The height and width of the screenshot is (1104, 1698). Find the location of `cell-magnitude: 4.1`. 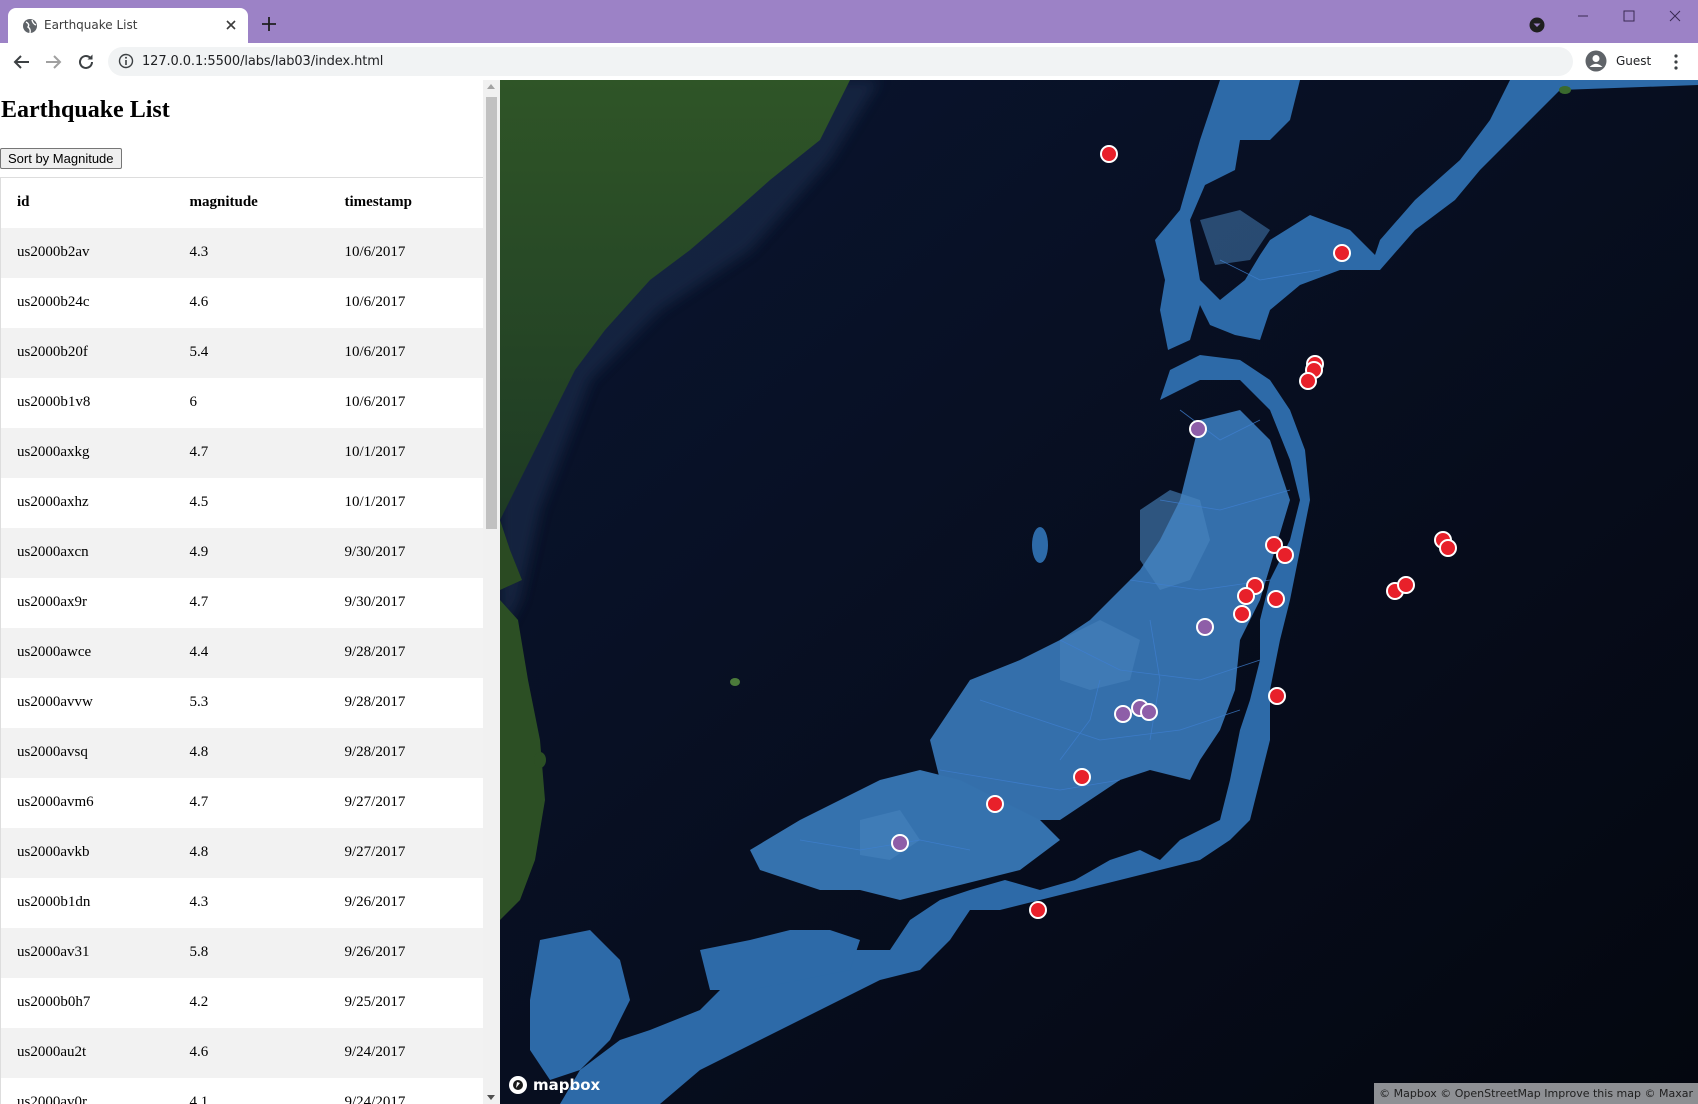

cell-magnitude: 4.1 is located at coordinates (199, 1099).